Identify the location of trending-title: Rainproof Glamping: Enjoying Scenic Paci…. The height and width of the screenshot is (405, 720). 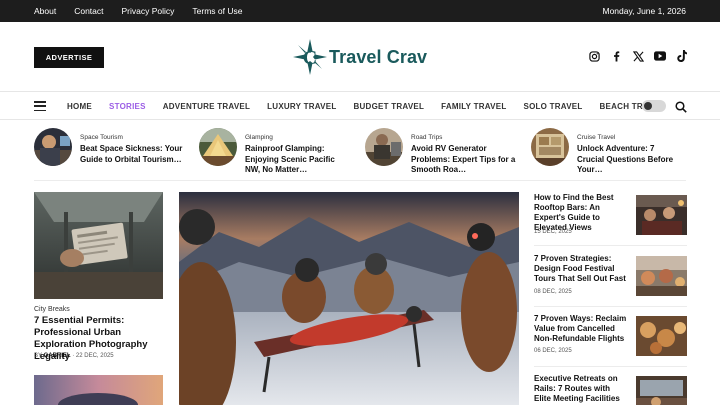
(297, 160).